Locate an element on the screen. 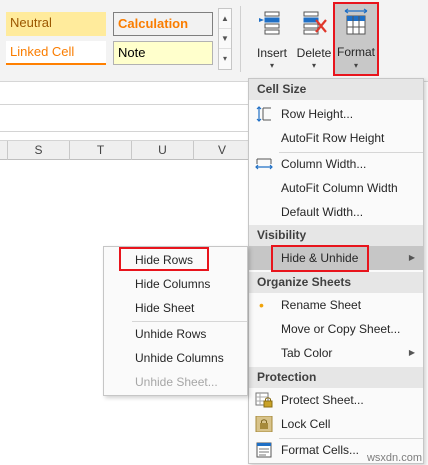 The height and width of the screenshot is (465, 428). rename-sheet-label: Rename Sheet is located at coordinates (321, 305).